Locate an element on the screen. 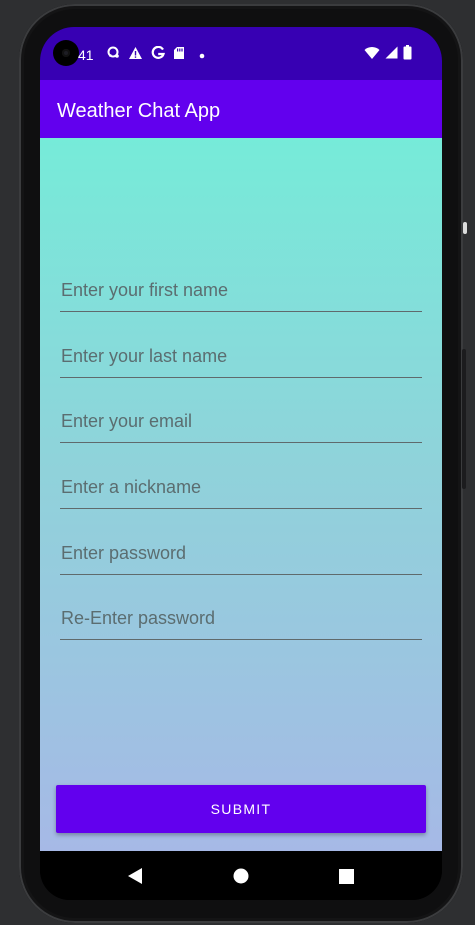  home-icon is located at coordinates (241, 876).